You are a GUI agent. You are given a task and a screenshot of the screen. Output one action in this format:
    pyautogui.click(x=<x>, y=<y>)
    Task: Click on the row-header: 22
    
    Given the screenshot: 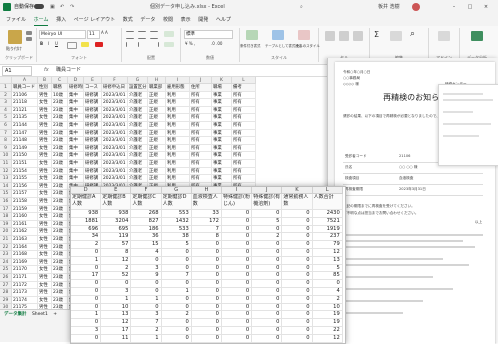 What is the action you would take?
    pyautogui.click(x=6, y=247)
    